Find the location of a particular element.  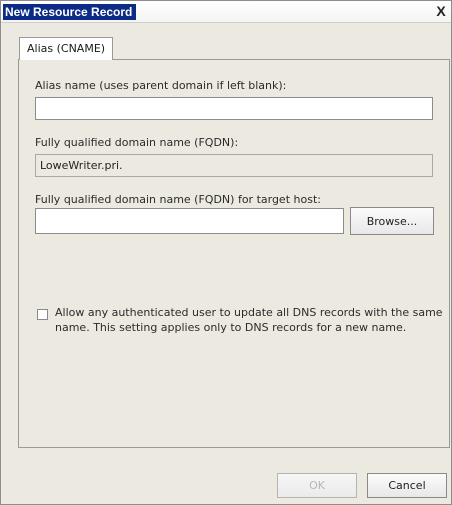

alias-name-input is located at coordinates (234, 108).